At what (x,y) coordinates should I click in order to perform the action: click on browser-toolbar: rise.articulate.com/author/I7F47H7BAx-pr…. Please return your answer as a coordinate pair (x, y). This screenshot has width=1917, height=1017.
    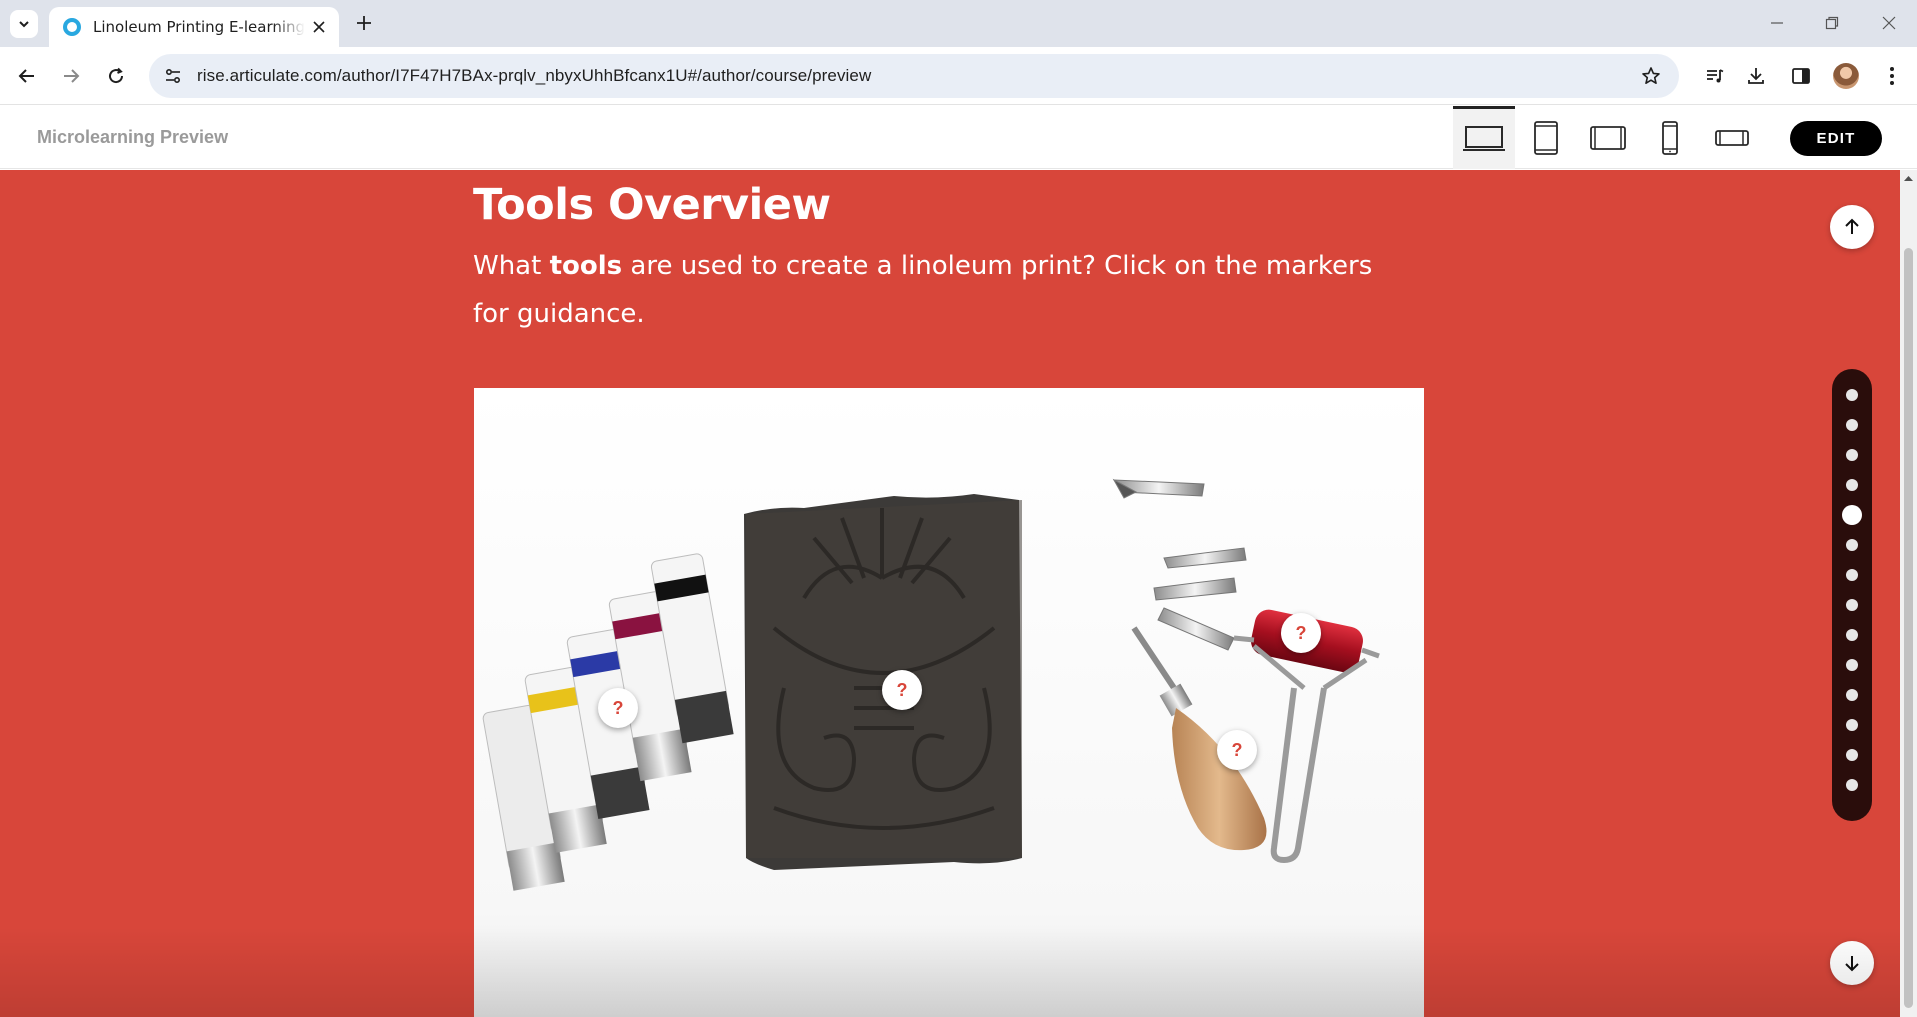
    Looking at the image, I should click on (958, 76).